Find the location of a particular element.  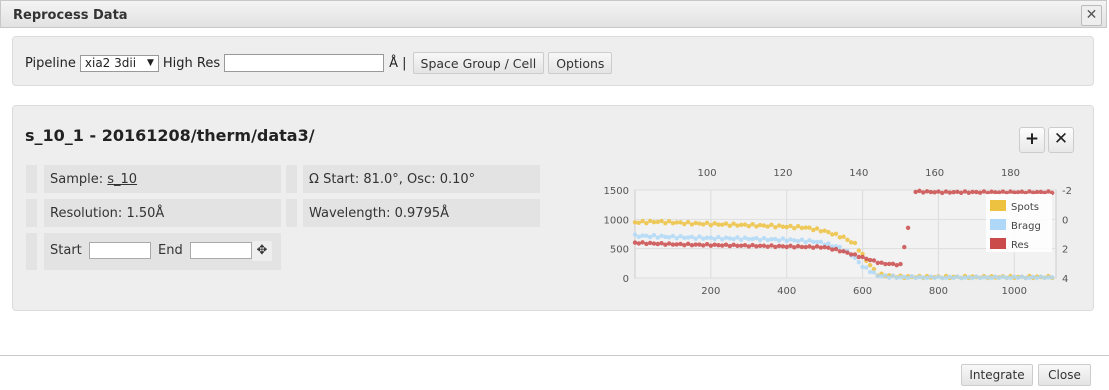

end-label: End is located at coordinates (170, 250).